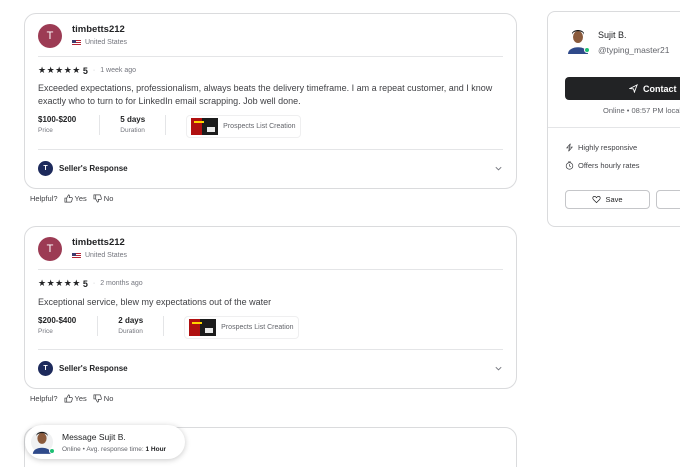  I want to click on online-label: Online, so click(71, 449).